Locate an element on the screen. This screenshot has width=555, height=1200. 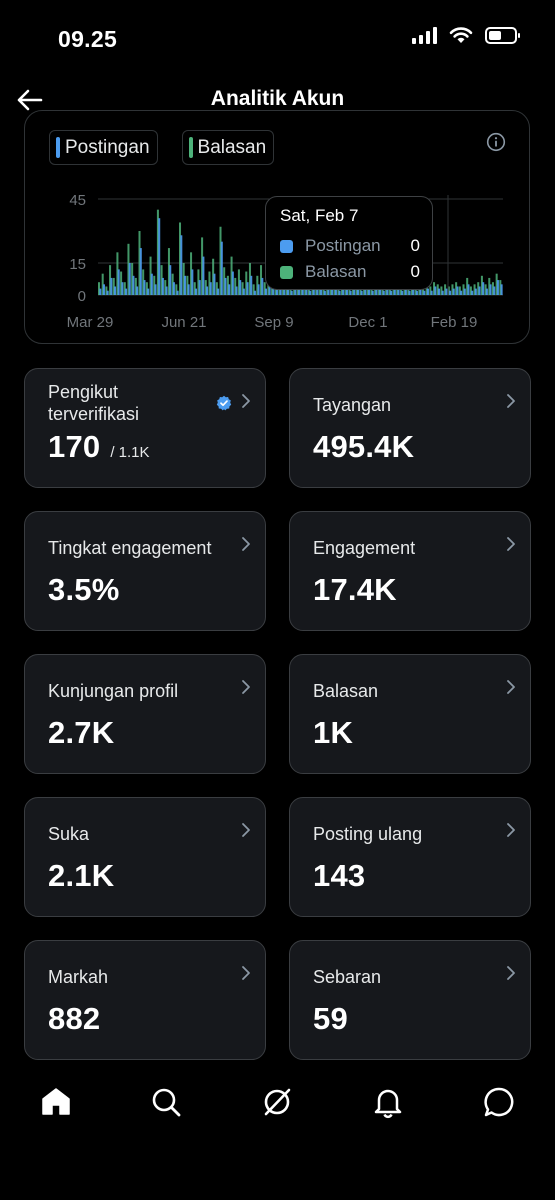
info-icon is located at coordinates (496, 142).